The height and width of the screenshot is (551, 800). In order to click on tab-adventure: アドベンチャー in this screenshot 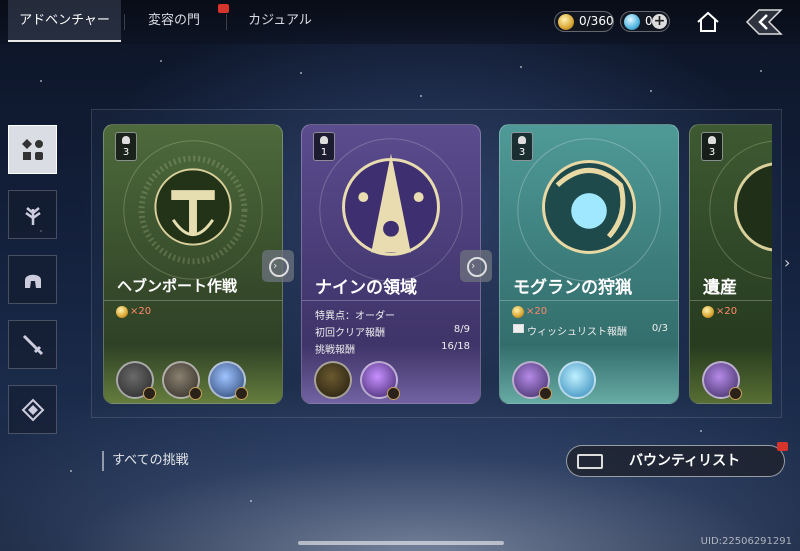, I will do `click(64, 21)`.